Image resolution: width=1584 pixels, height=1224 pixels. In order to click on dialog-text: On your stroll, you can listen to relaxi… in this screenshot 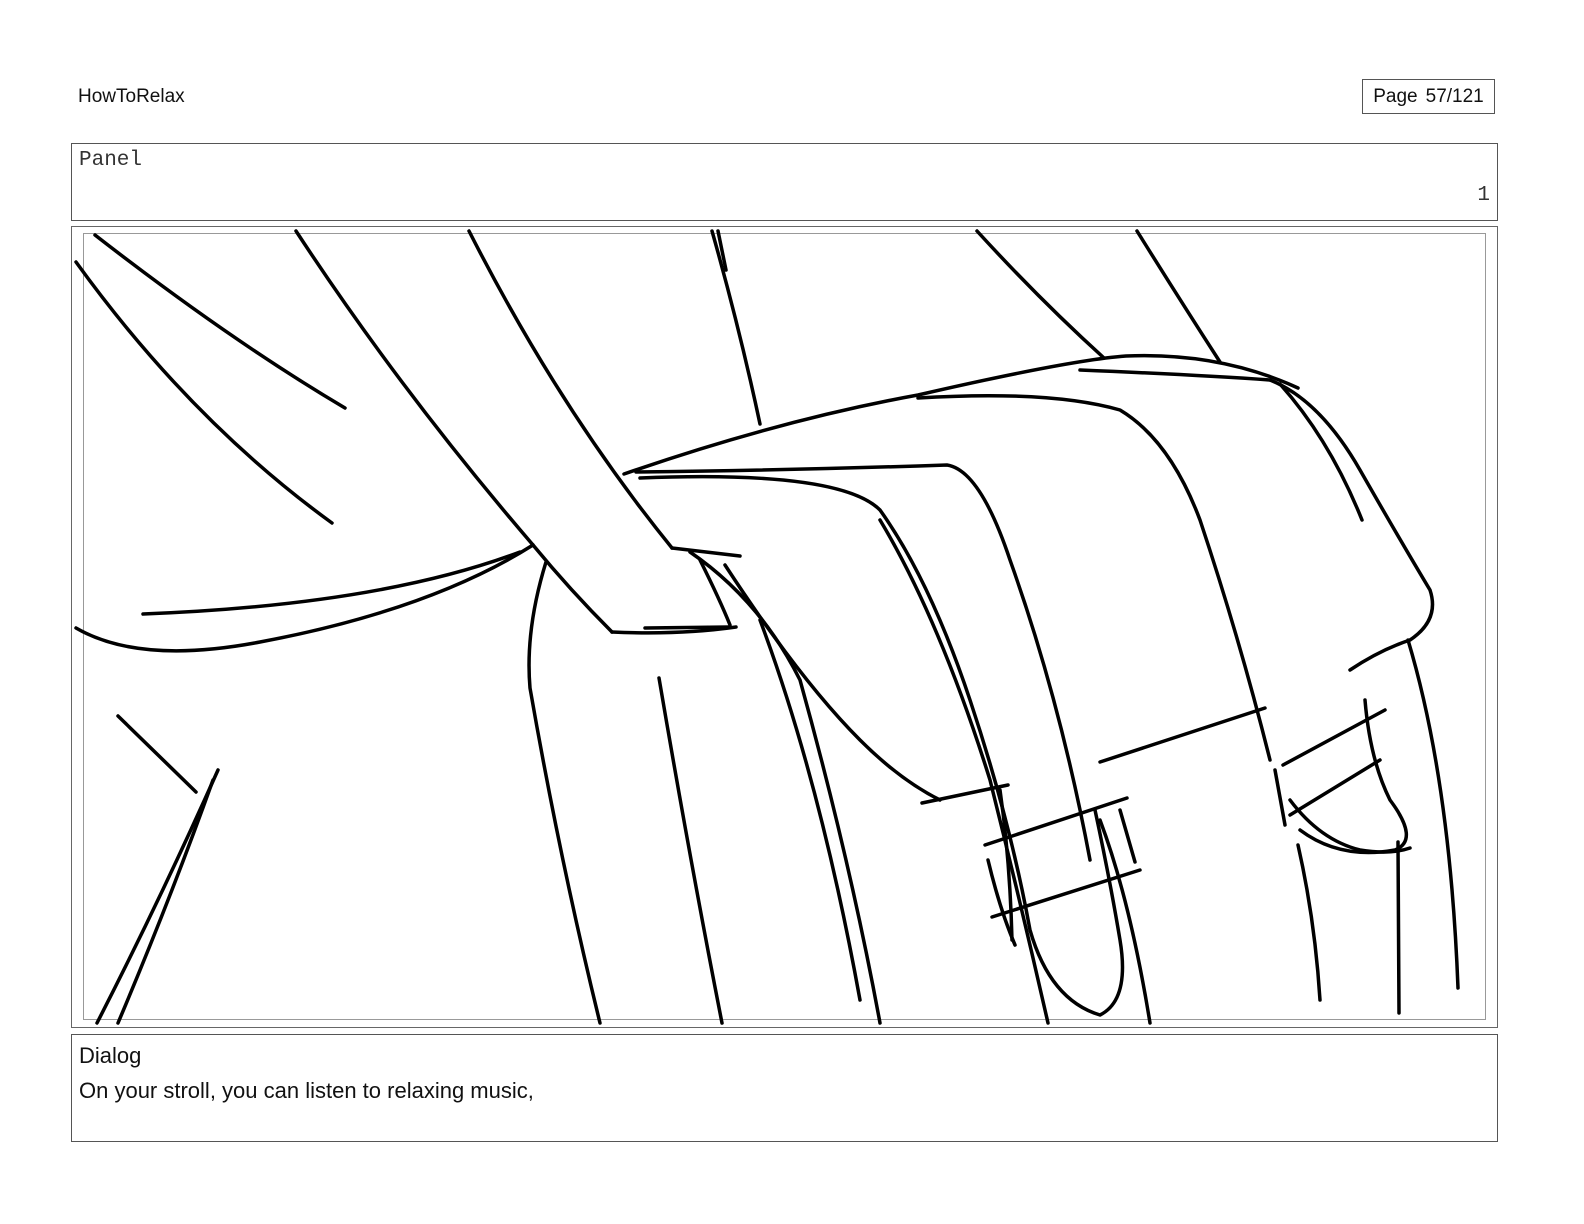, I will do `click(306, 1090)`.